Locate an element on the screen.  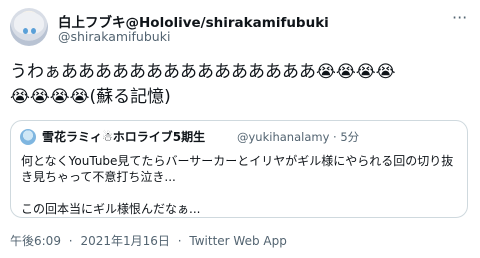
avatar-eye-right is located at coordinates (33, 31).